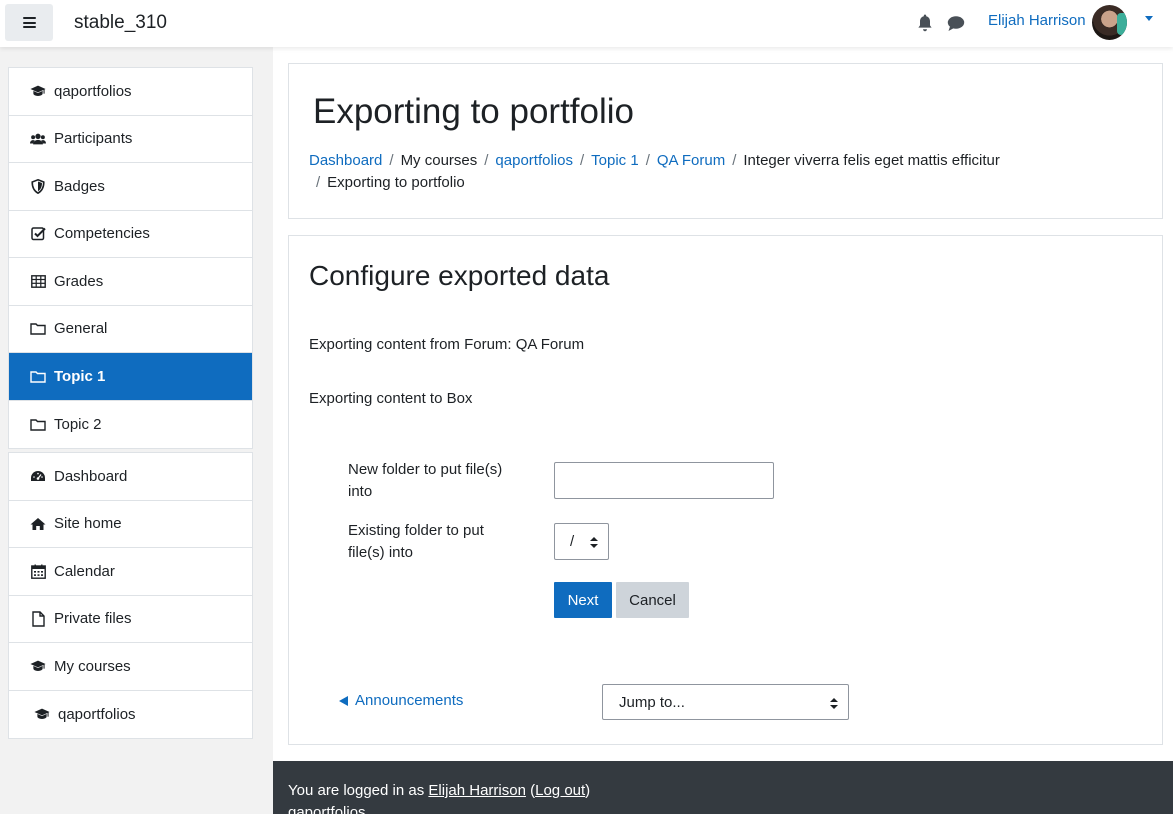  Describe the element at coordinates (91, 476) in the screenshot. I see `sidebar-item-label: Dashboard` at that location.